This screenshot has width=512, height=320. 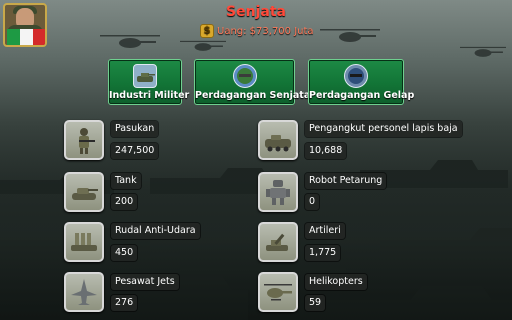 What do you see at coordinates (336, 282) in the screenshot?
I see `unit-name: Helikopters` at bounding box center [336, 282].